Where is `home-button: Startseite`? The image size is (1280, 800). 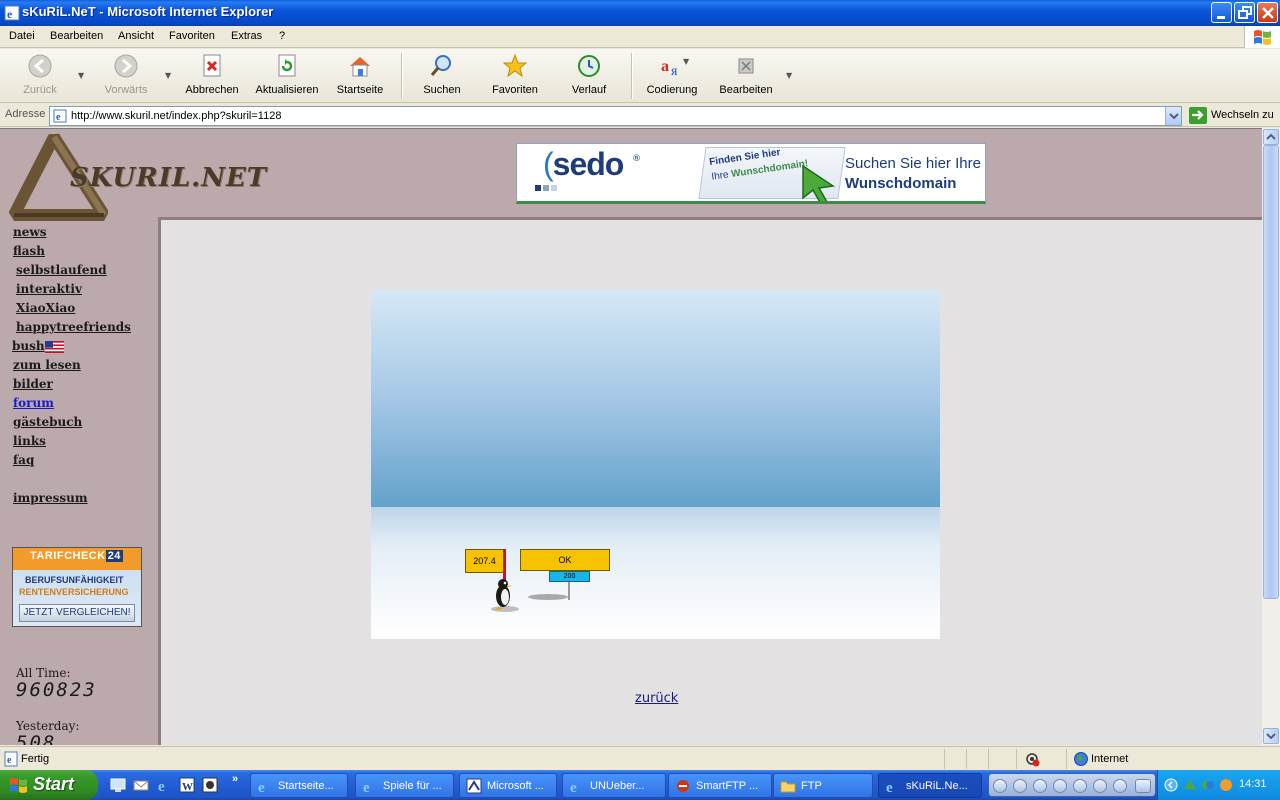 home-button: Startseite is located at coordinates (360, 74).